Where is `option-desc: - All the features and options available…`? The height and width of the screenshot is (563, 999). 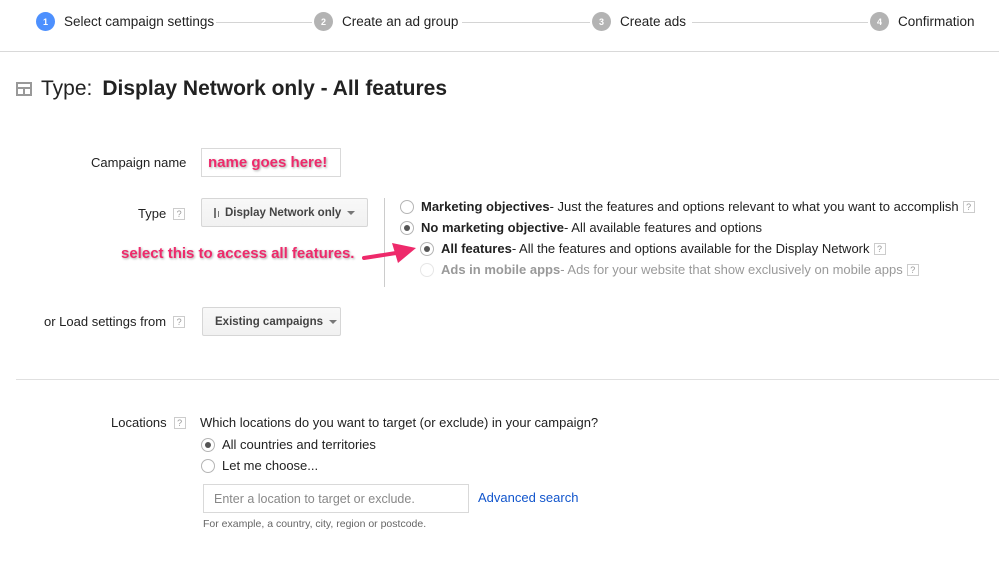
option-desc: - All the features and options available… is located at coordinates (690, 248).